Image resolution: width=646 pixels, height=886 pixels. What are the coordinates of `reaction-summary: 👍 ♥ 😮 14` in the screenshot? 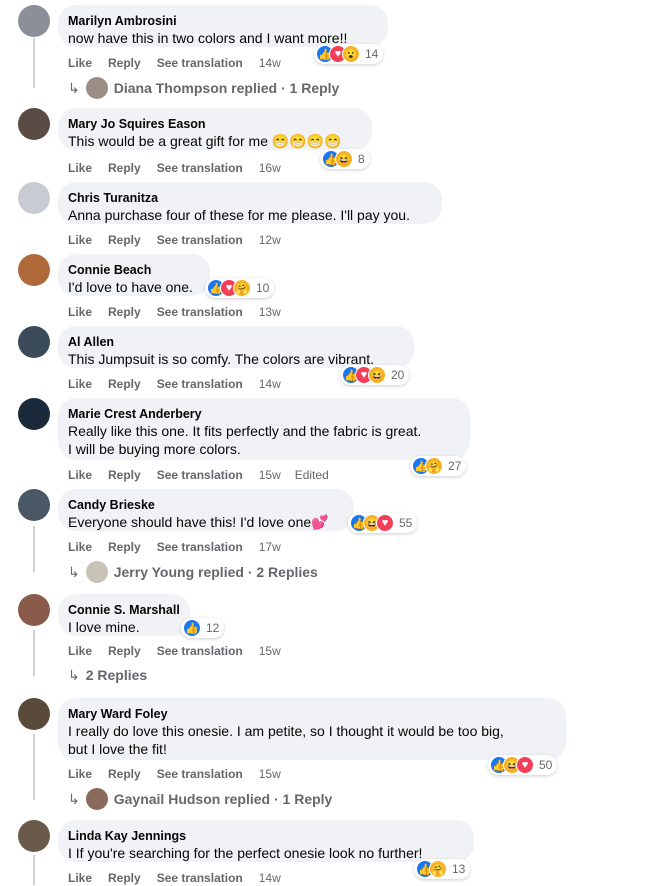 It's located at (349, 54).